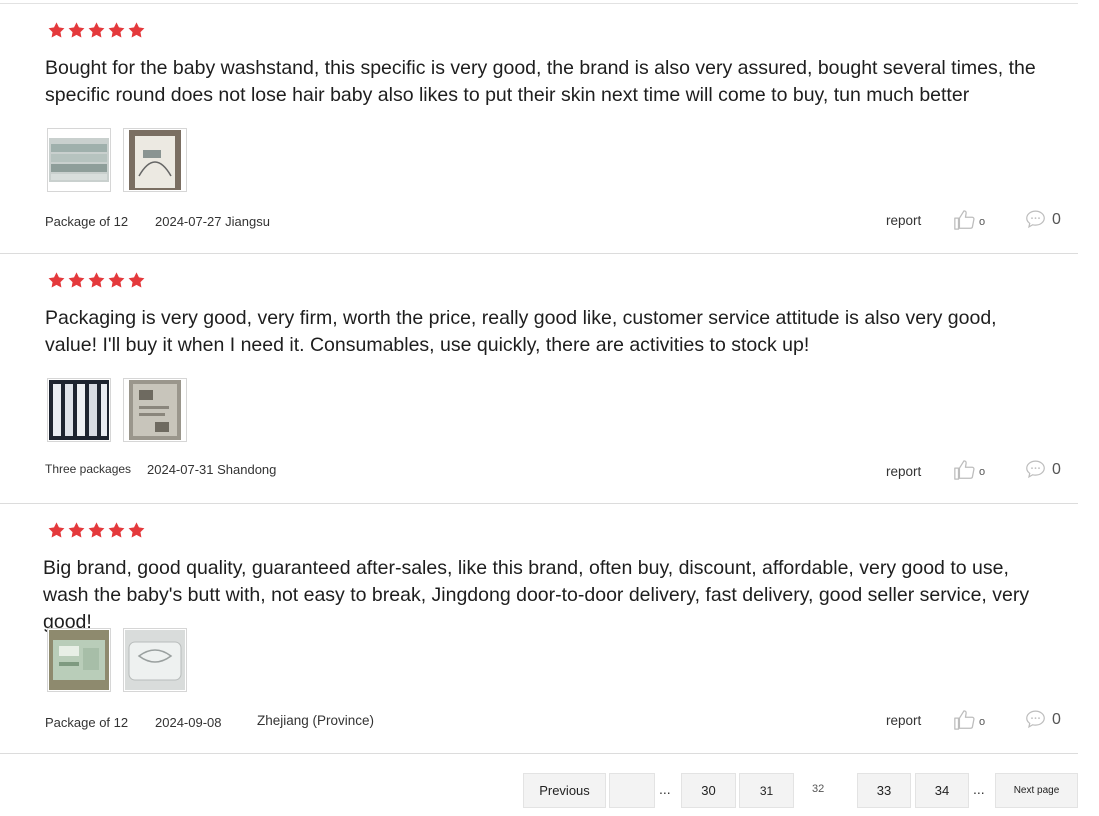 Image resolution: width=1099 pixels, height=816 pixels. What do you see at coordinates (884, 790) in the screenshot?
I see `page-button: 33` at bounding box center [884, 790].